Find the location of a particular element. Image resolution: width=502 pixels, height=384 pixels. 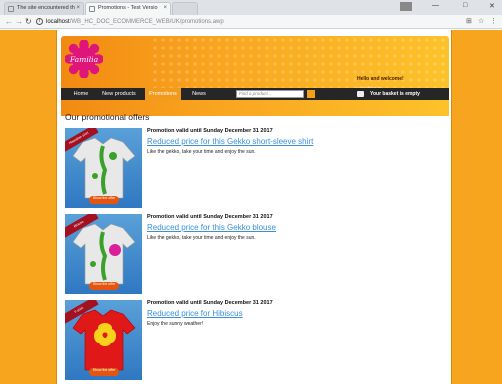

forward-icon: → is located at coordinates (19, 21).